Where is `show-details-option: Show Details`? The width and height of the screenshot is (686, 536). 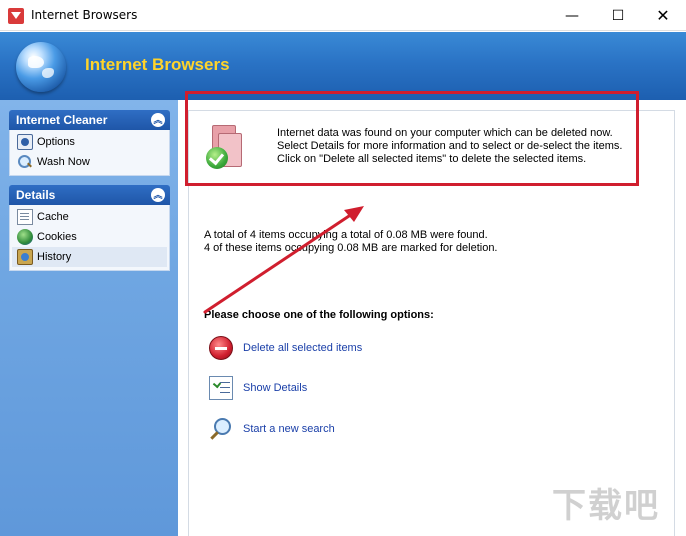 show-details-option: Show Details is located at coordinates (258, 388).